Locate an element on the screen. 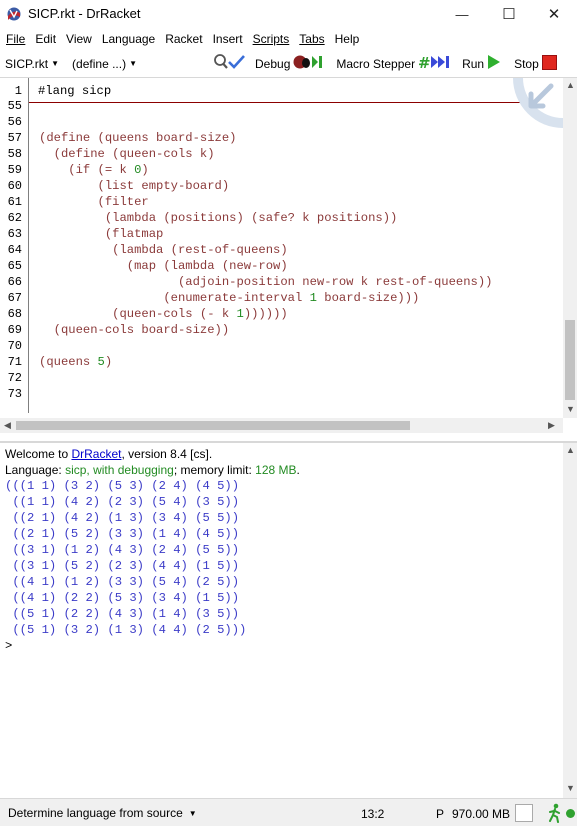  code-line: (enumerate-interval 1 board-size))) is located at coordinates (229, 298).